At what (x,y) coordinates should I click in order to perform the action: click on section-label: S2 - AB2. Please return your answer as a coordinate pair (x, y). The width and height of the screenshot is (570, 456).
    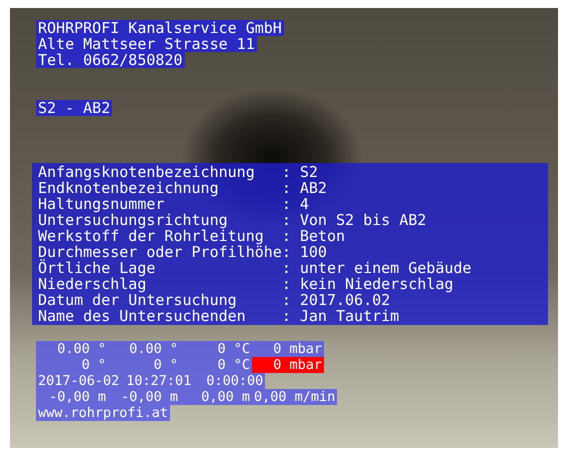
    Looking at the image, I should click on (74, 108).